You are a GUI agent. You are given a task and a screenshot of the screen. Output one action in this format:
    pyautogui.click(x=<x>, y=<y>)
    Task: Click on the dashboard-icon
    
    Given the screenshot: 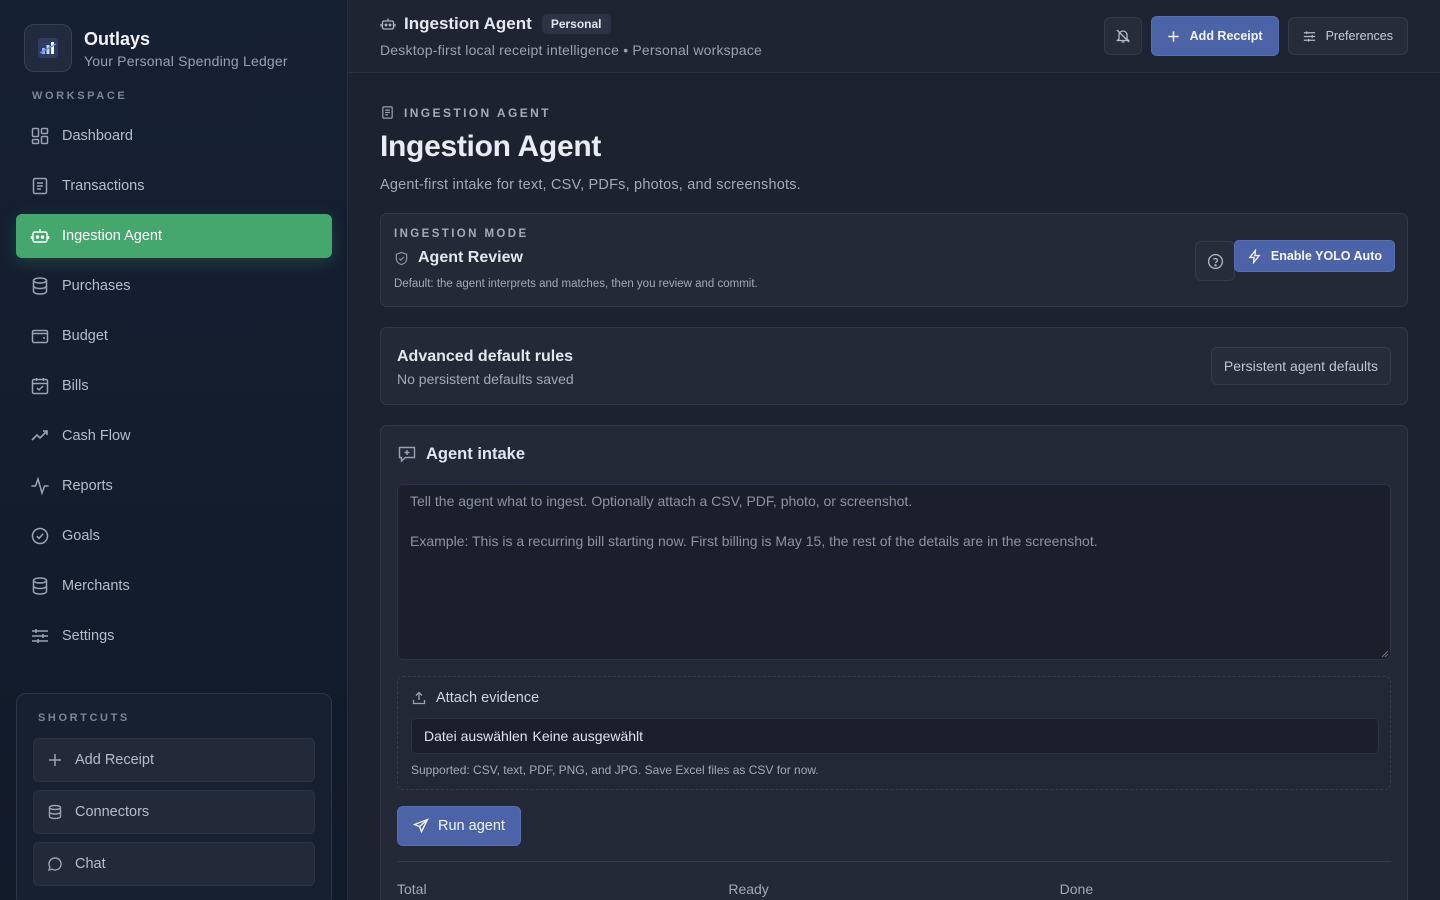 What is the action you would take?
    pyautogui.click(x=40, y=136)
    